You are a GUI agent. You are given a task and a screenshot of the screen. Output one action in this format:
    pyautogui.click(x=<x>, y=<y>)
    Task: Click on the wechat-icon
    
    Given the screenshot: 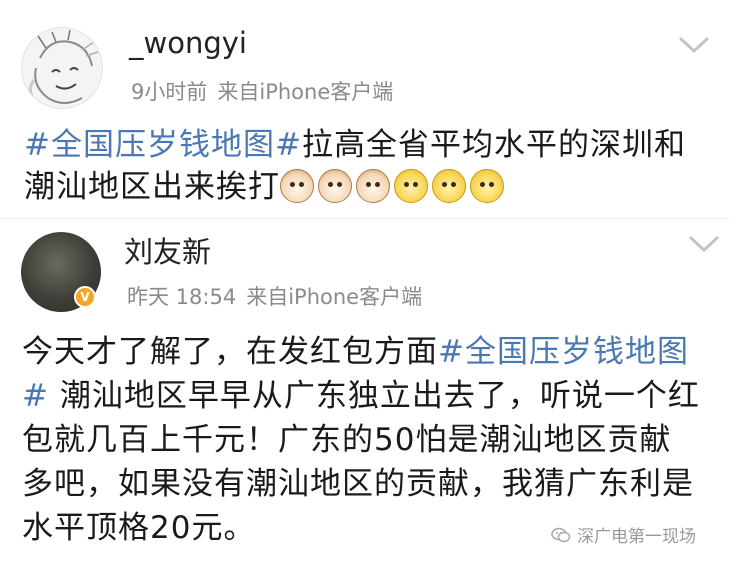 What is the action you would take?
    pyautogui.click(x=561, y=534)
    